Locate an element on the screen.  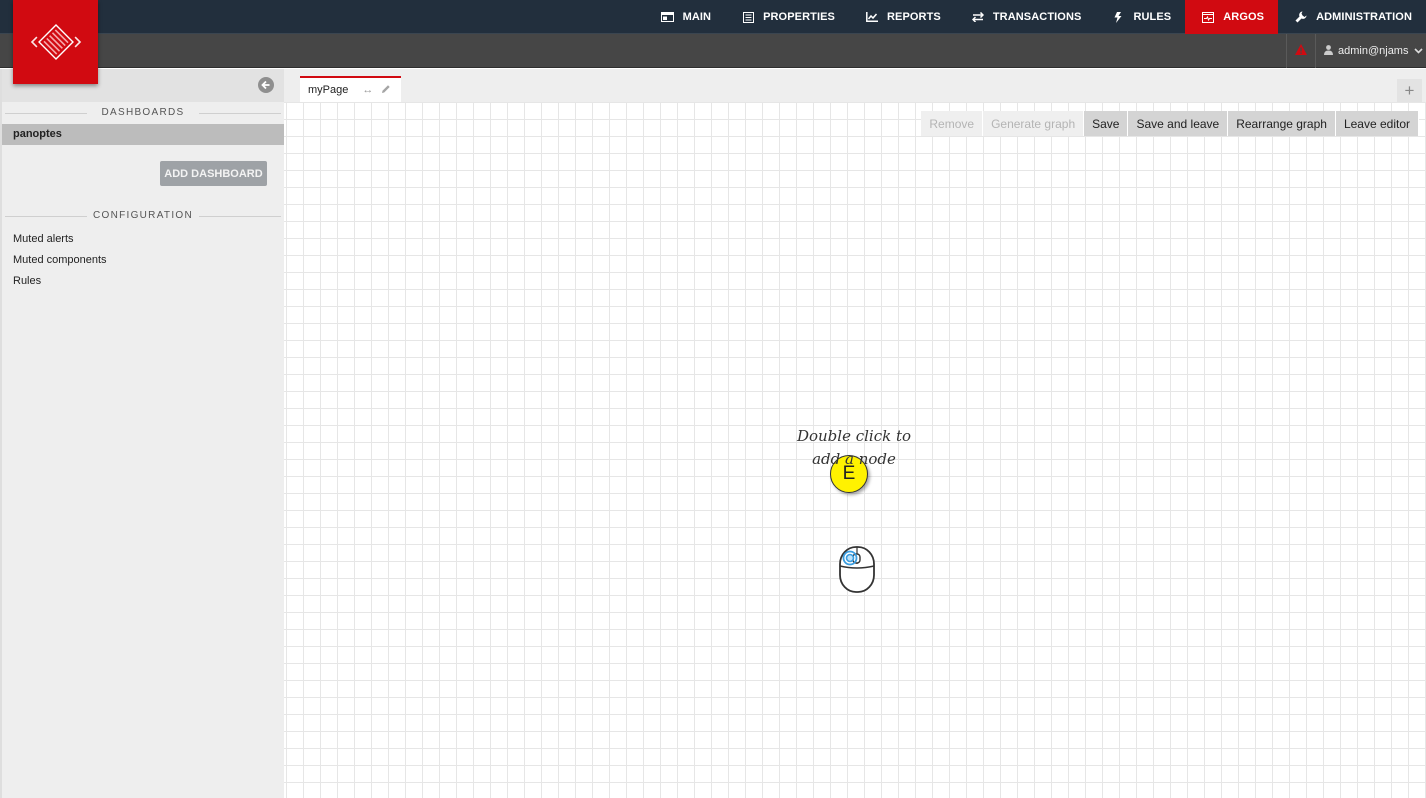
user-menu-button: admin@njams is located at coordinates (1371, 51).